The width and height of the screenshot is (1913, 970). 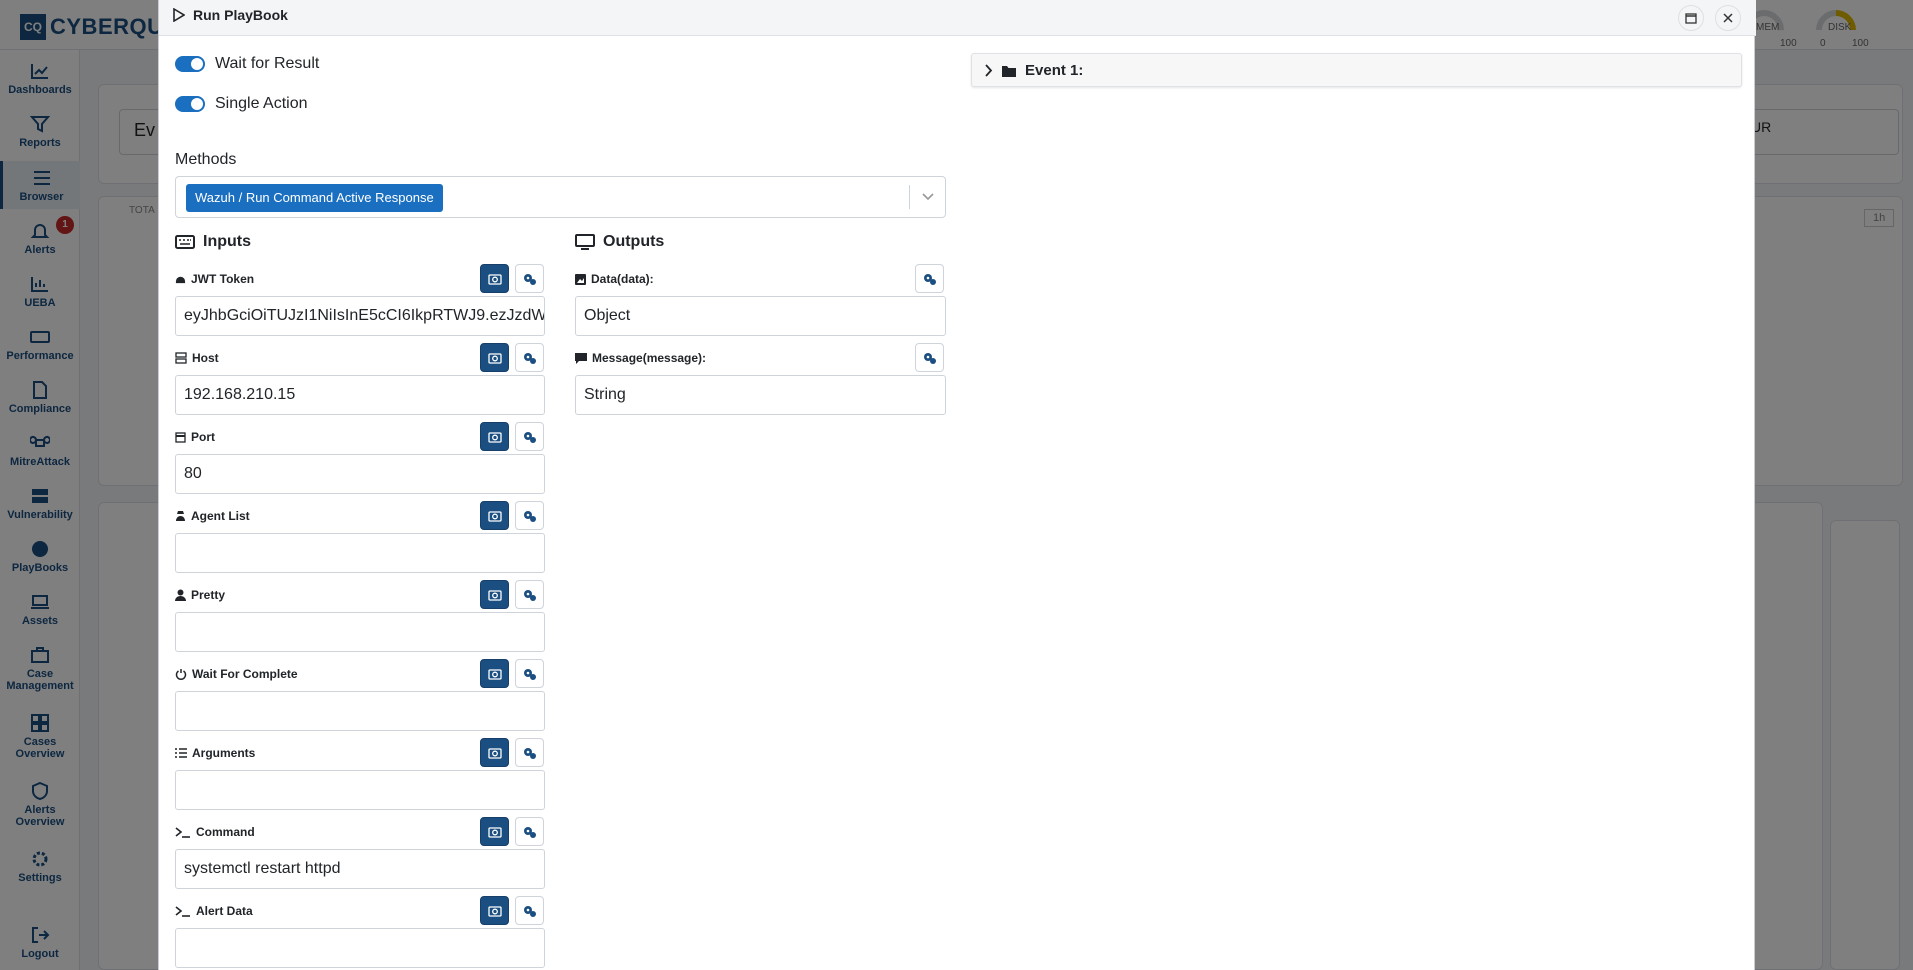 What do you see at coordinates (580, 279) in the screenshot?
I see `image-icon` at bounding box center [580, 279].